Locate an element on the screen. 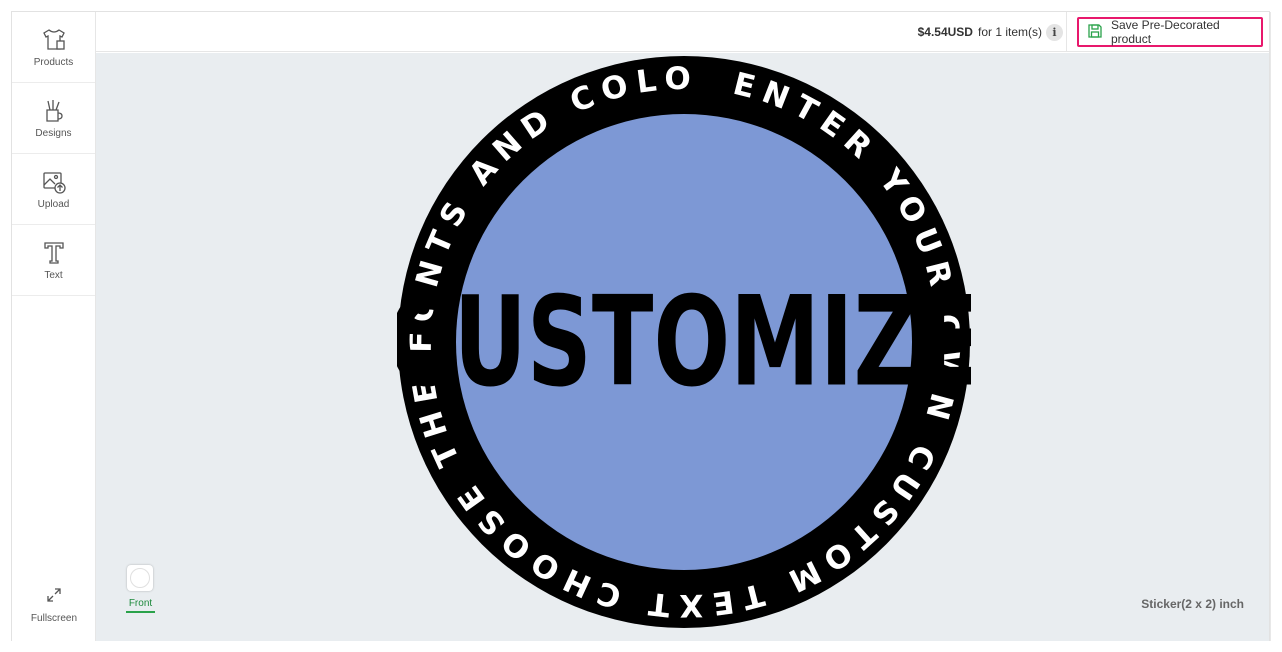  save-pre-decorated-button: Save Pre-Decorated product is located at coordinates (1170, 32).